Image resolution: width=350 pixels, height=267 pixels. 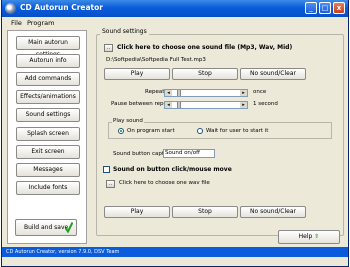 I want to click on minimize-button: _, so click(x=311, y=8).